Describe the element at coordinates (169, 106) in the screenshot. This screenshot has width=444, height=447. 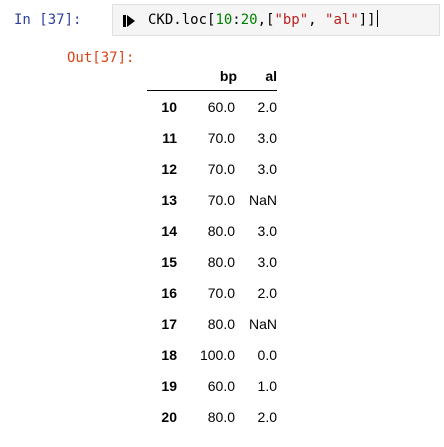
I see `row-index: 10` at that location.